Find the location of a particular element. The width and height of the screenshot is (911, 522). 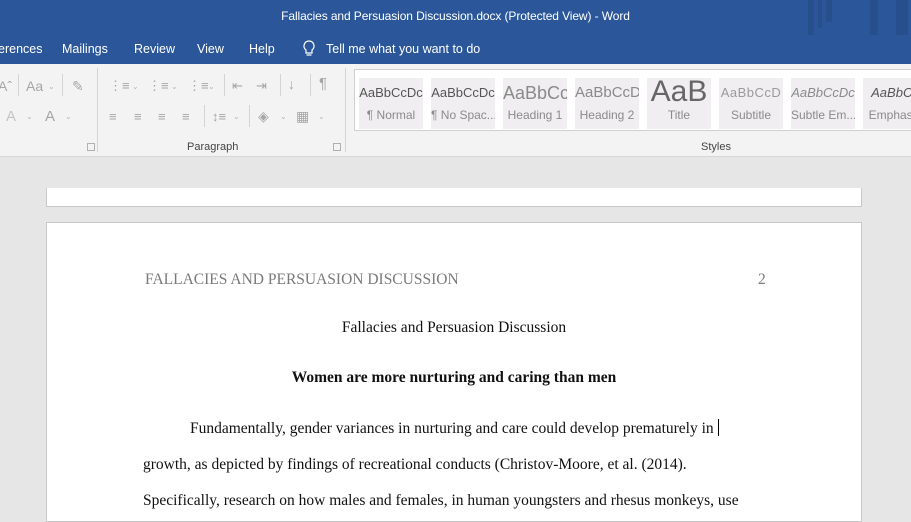

justify-icon: ≡ is located at coordinates (186, 117).